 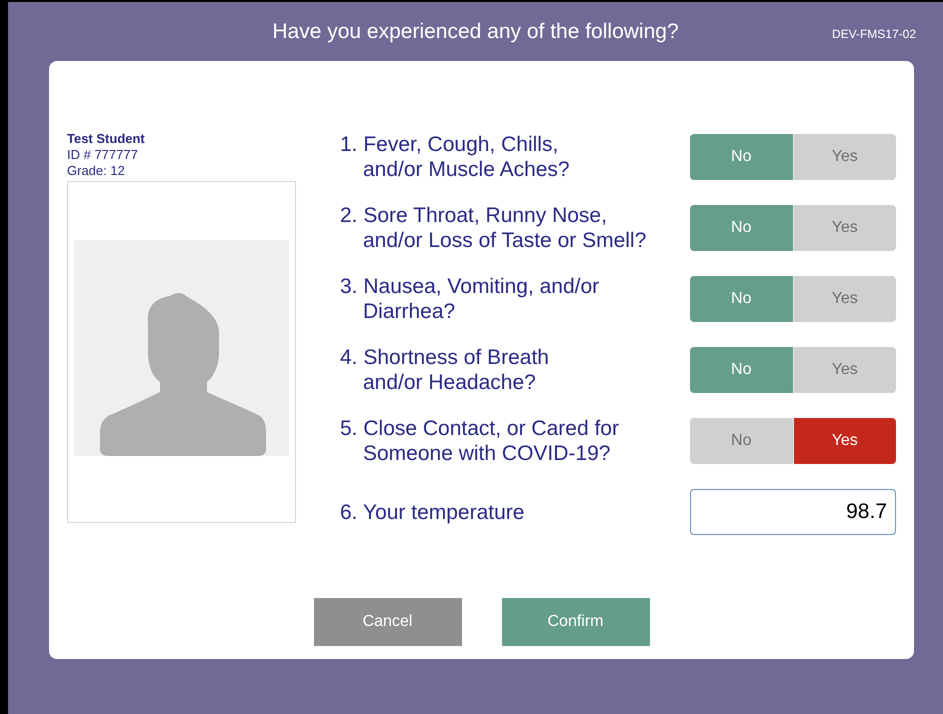 I want to click on student-grade: Grade: 12, so click(x=96, y=171).